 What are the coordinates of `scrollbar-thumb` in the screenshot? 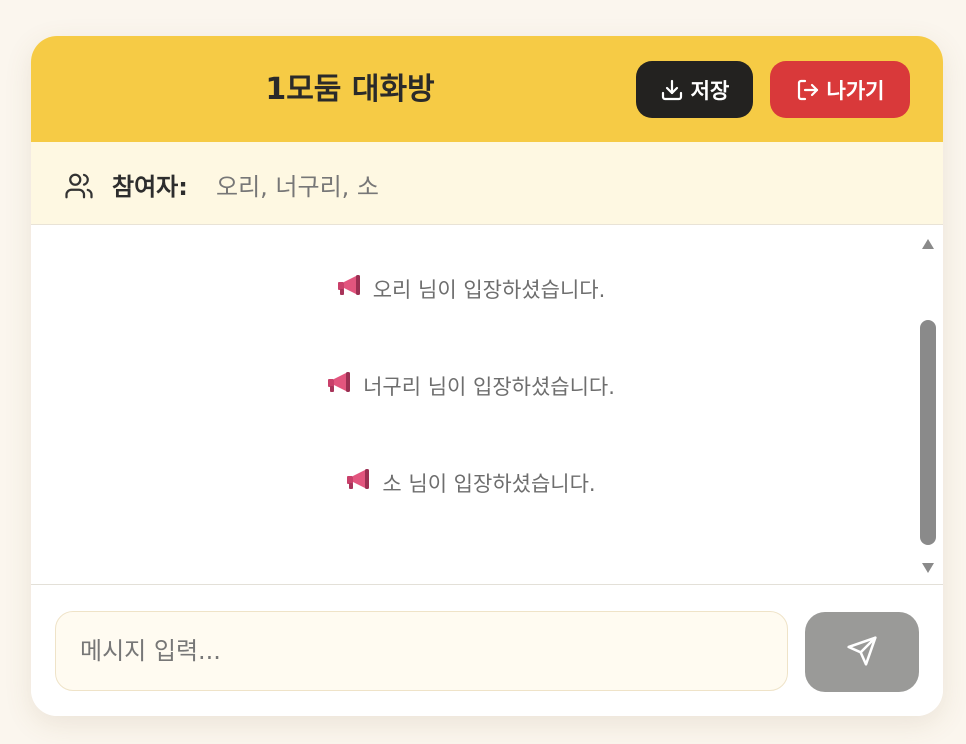 It's located at (928, 432).